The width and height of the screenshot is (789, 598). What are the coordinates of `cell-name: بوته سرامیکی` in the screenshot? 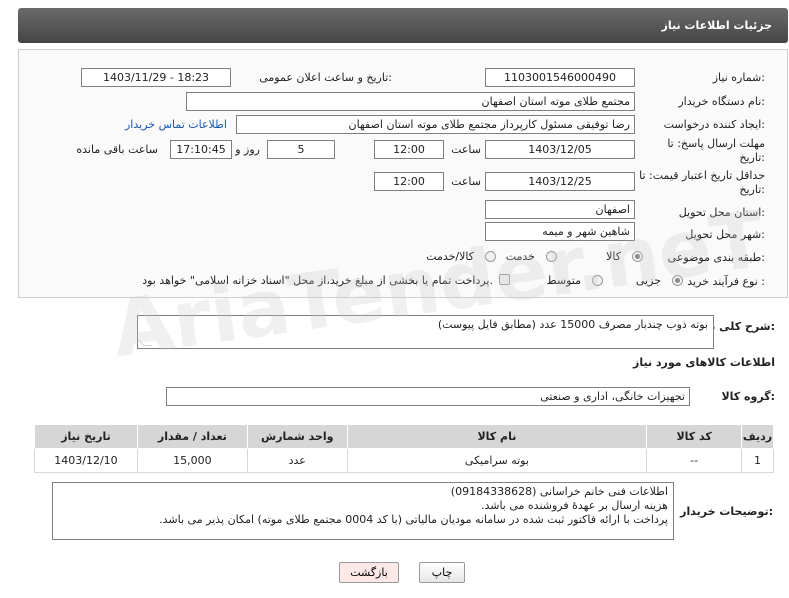 It's located at (497, 460).